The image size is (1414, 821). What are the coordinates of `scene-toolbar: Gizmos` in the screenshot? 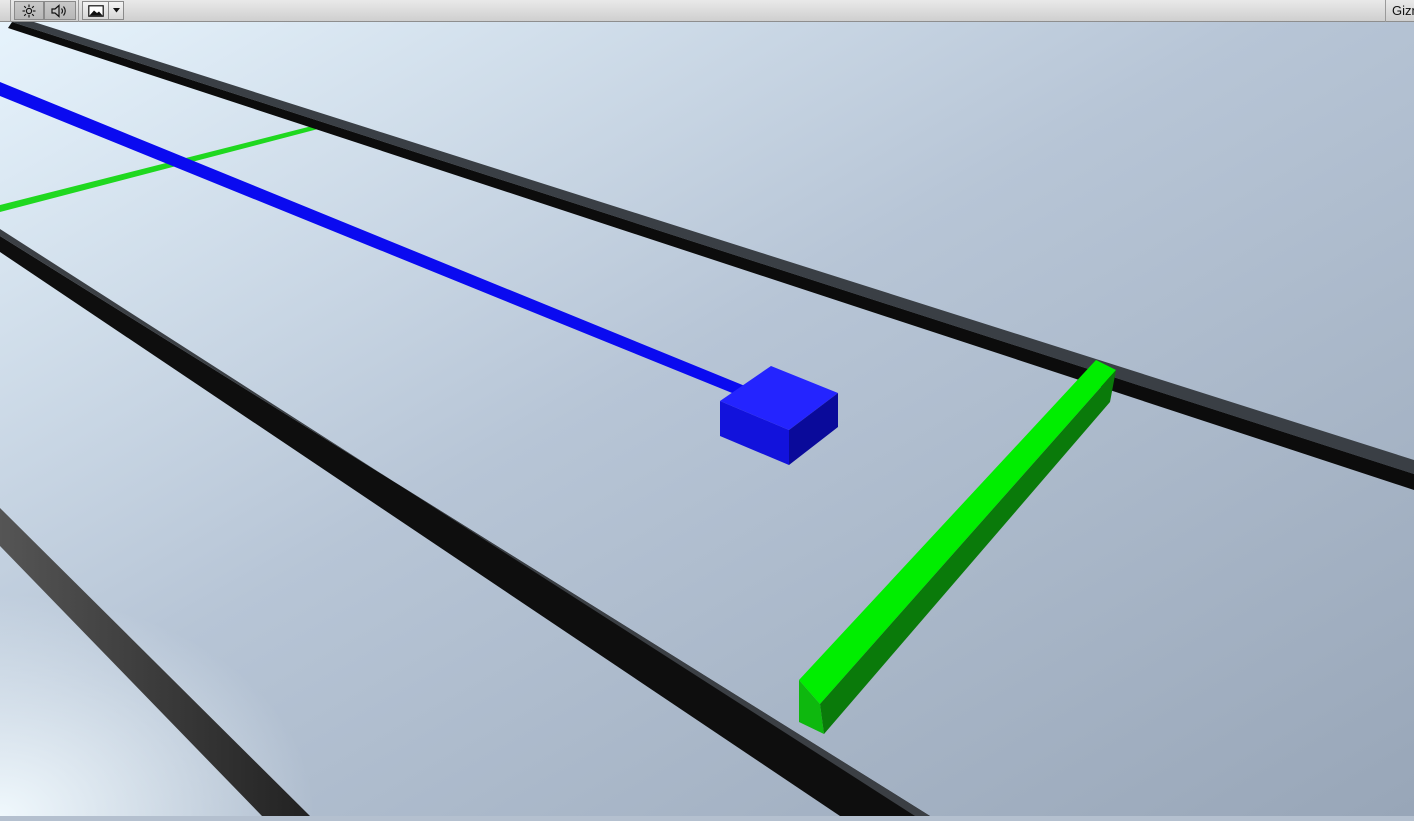 It's located at (707, 11).